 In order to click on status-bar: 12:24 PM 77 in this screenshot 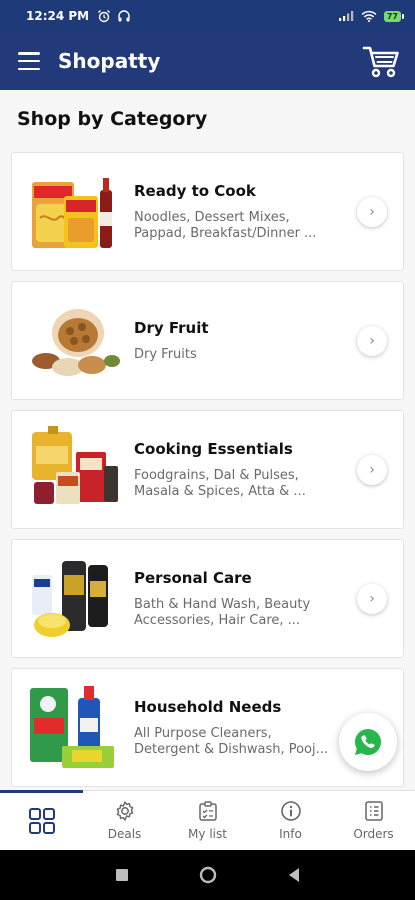, I will do `click(207, 16)`.